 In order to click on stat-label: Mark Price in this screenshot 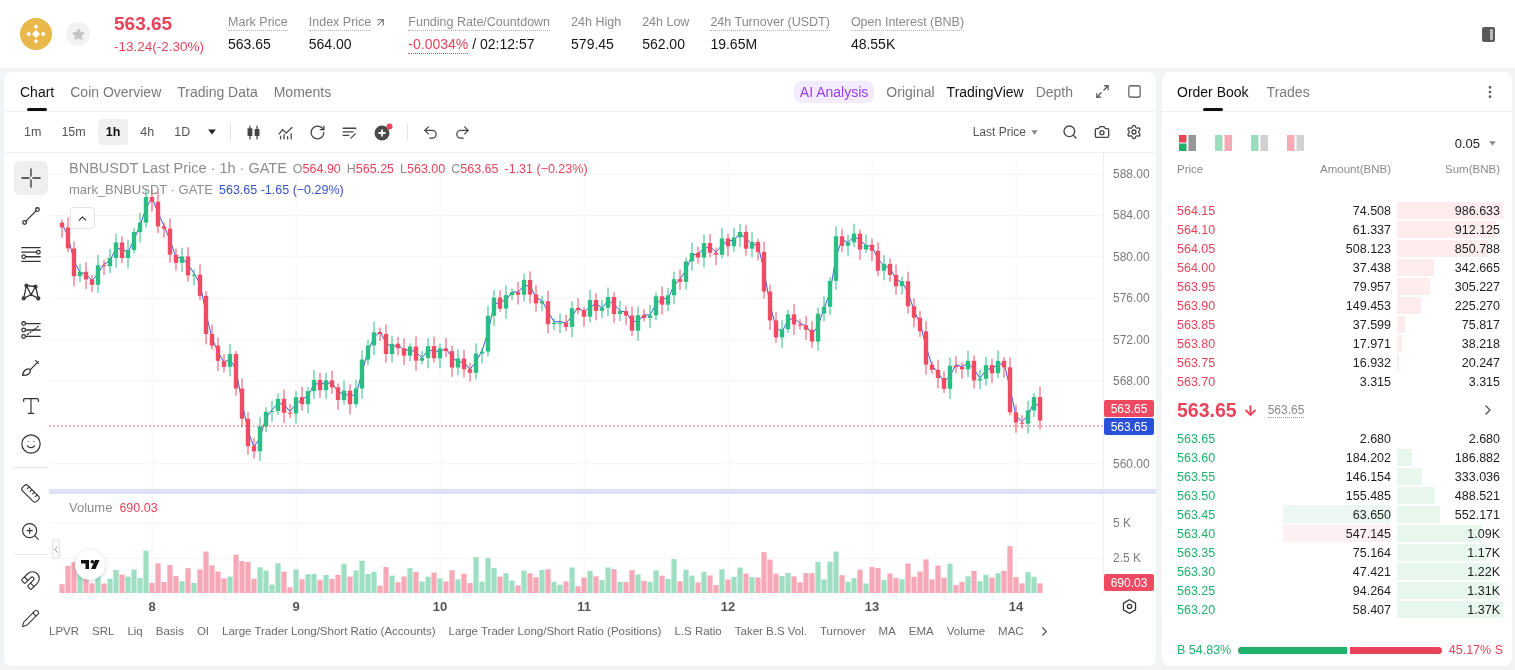, I will do `click(258, 22)`.